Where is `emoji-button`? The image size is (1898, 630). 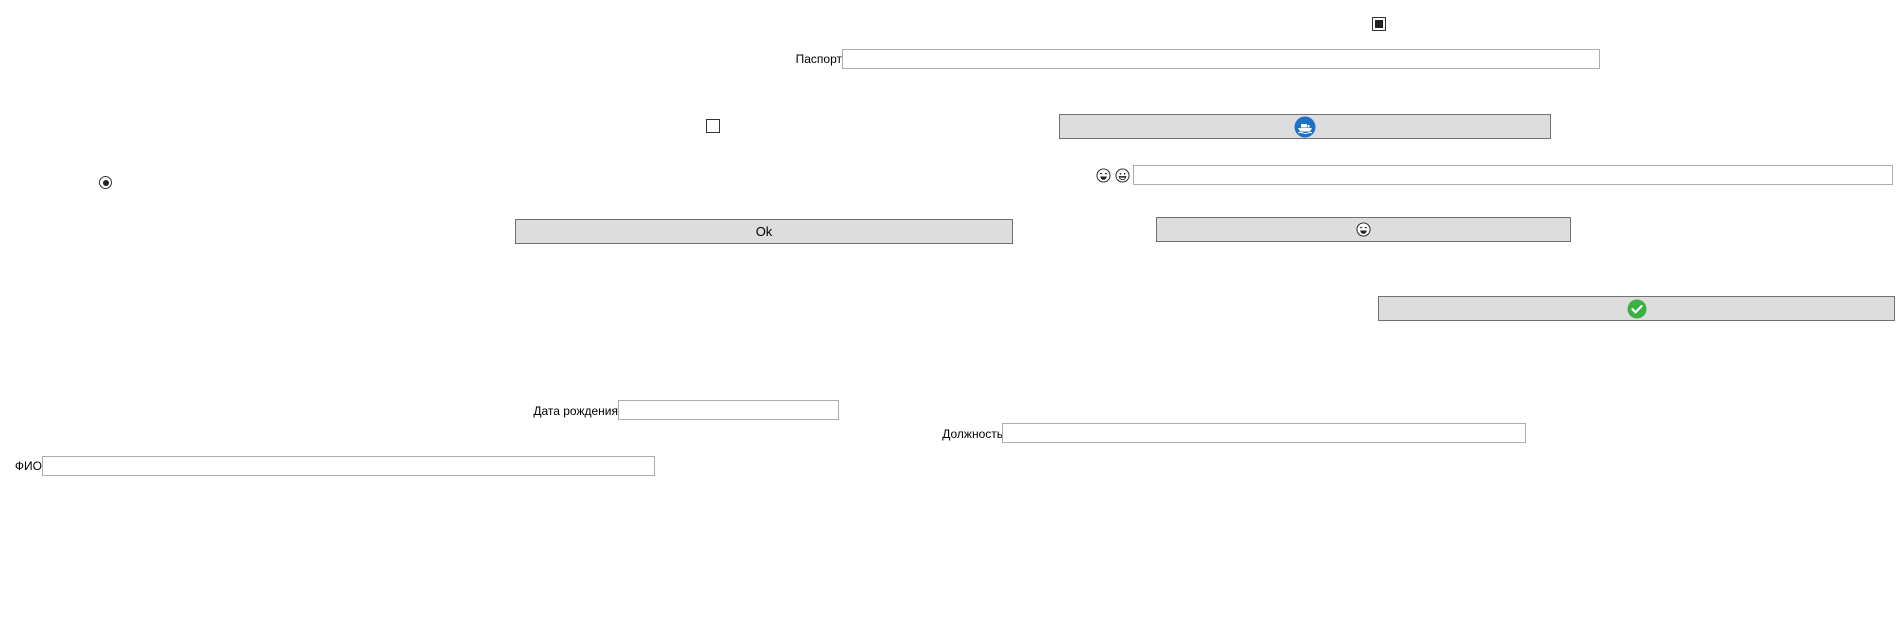 emoji-button is located at coordinates (1363, 229).